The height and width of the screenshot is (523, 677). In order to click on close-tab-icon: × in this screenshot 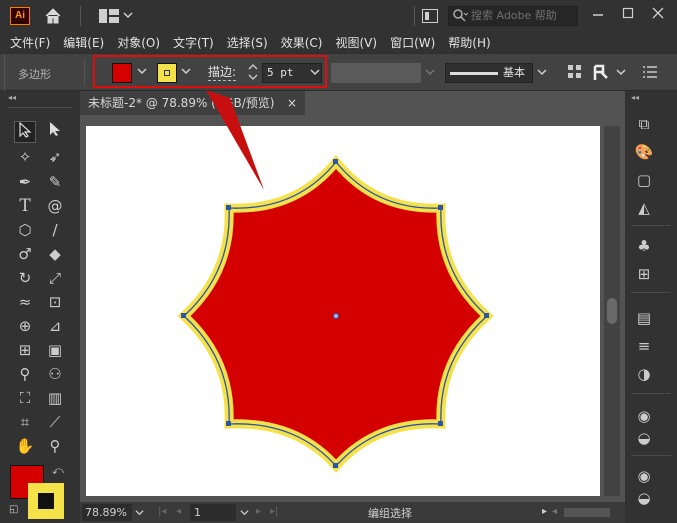, I will do `click(294, 103)`.